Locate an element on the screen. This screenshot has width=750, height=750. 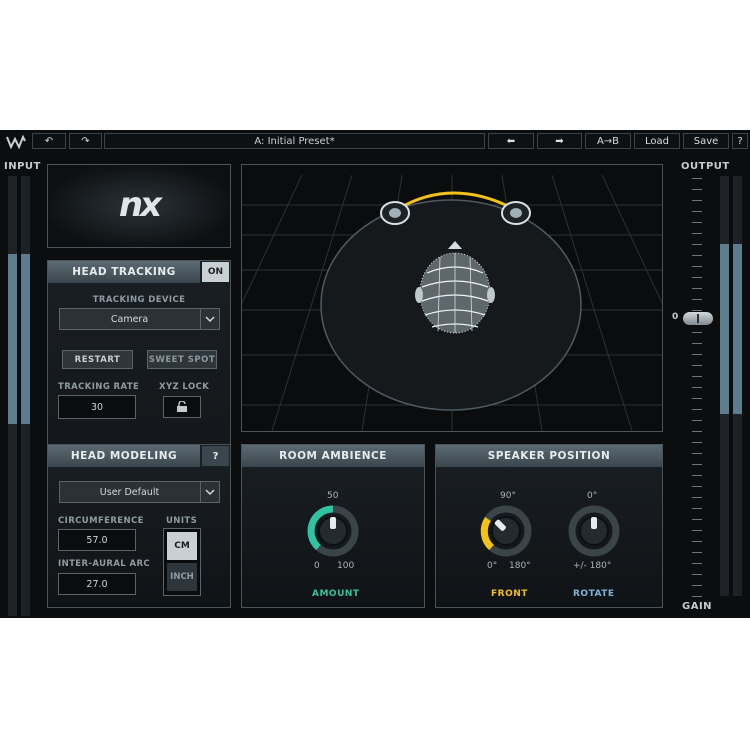
waves-logo-icon is located at coordinates (17, 142).